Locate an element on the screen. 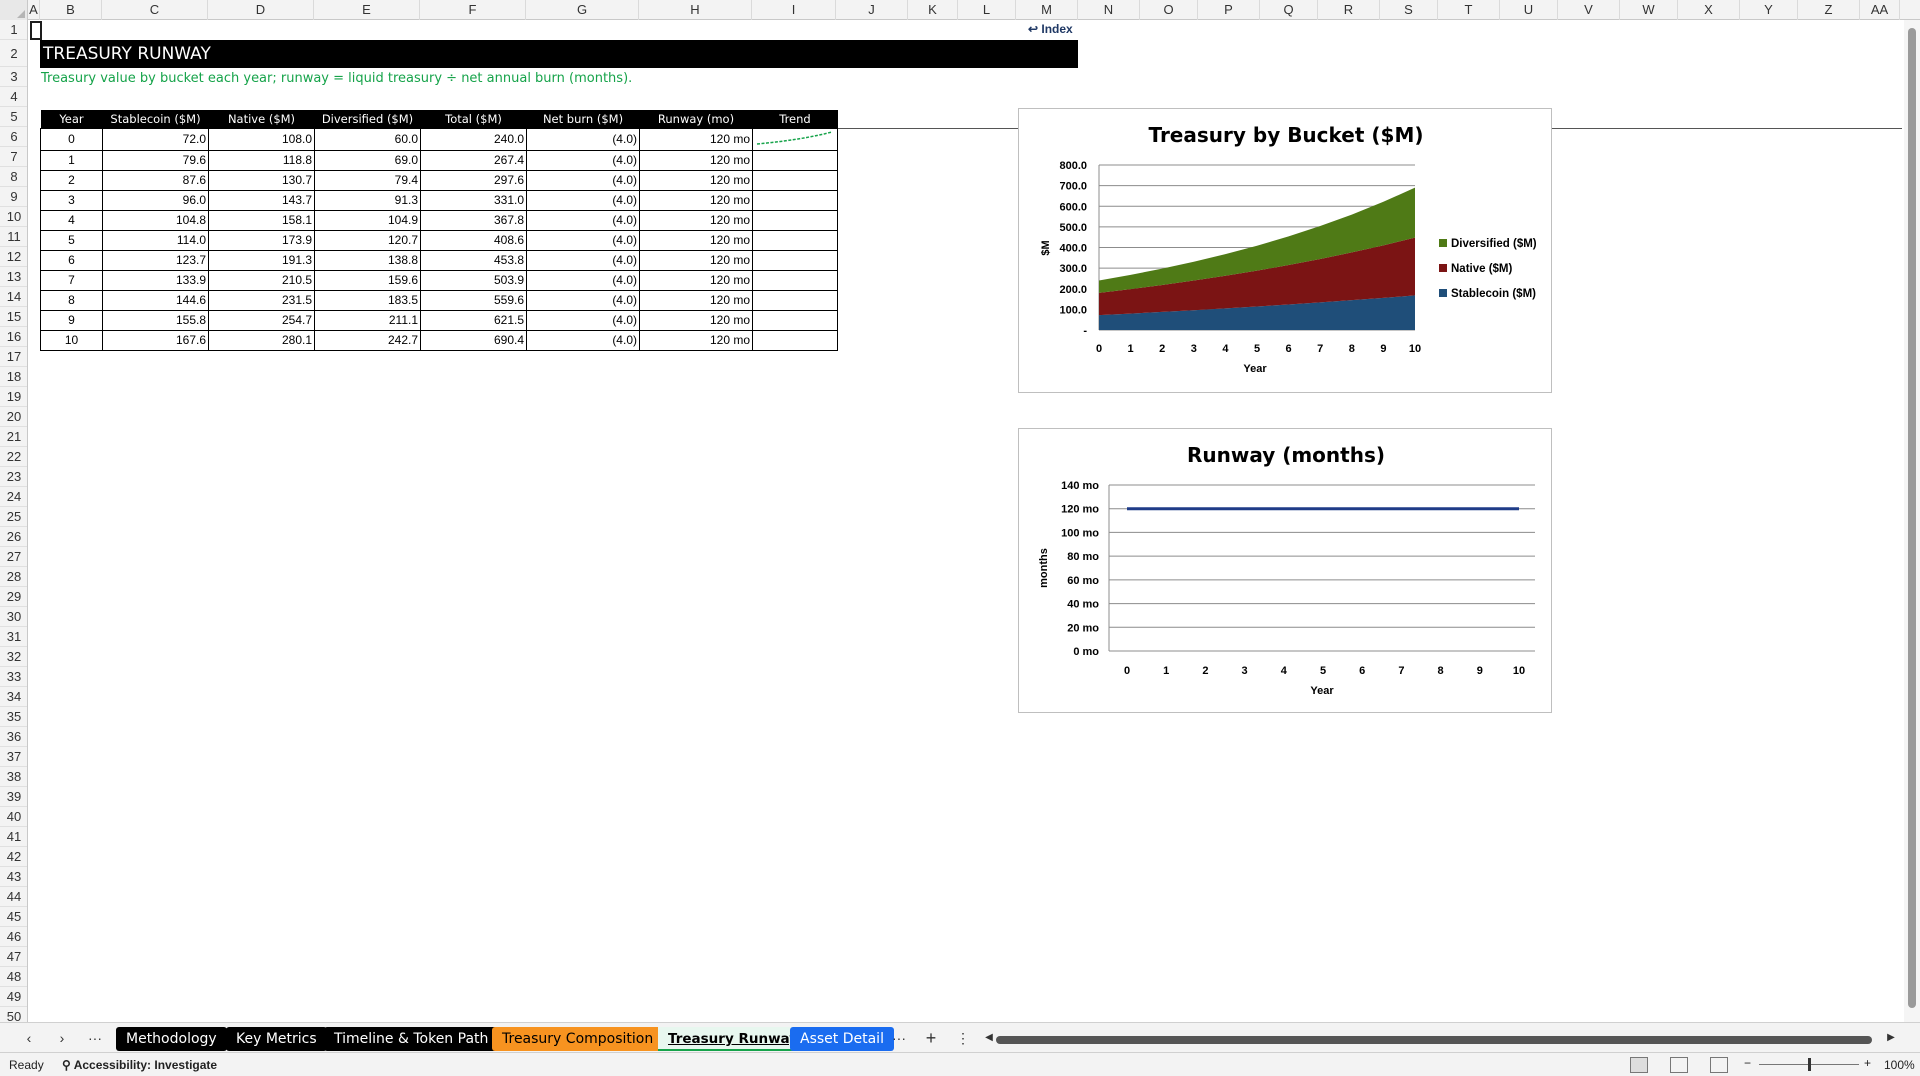 Image resolution: width=1920 pixels, height=1076 pixels. table-cell: 167.6 is located at coordinates (155, 340).